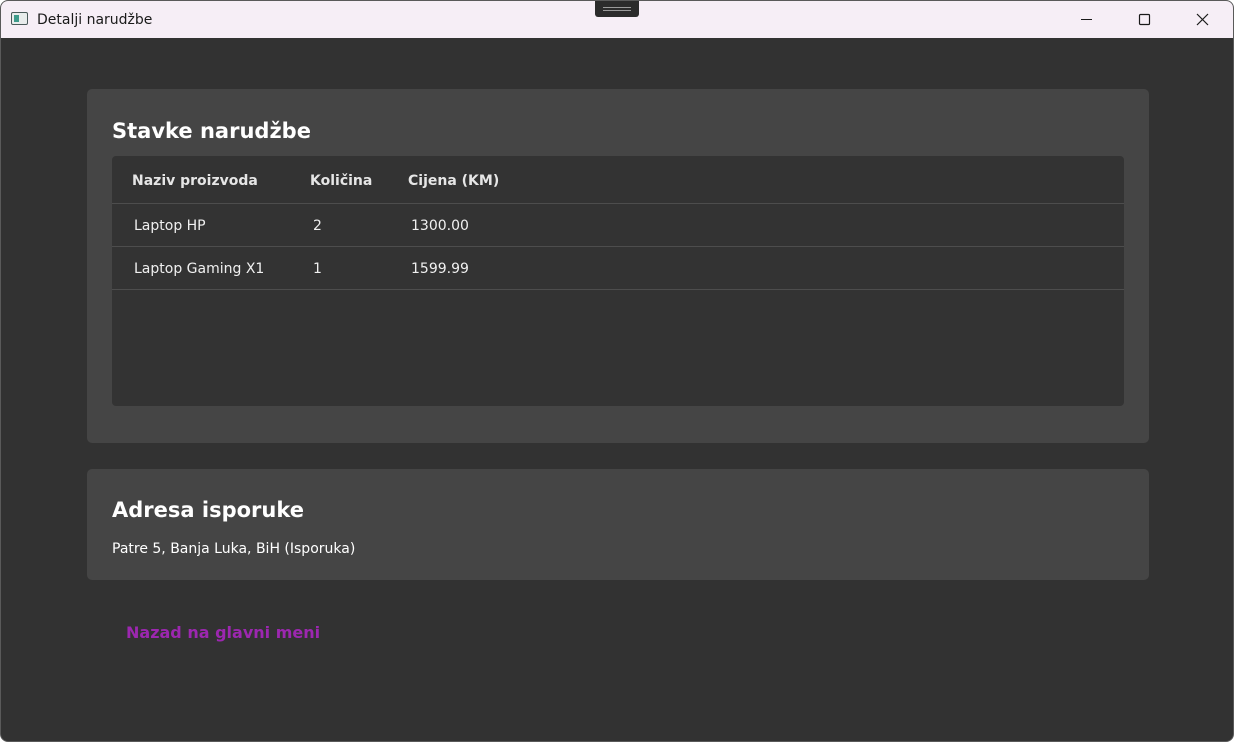  What do you see at coordinates (223, 633) in the screenshot?
I see `back-to-main-menu-button: Nazad na glavni meni` at bounding box center [223, 633].